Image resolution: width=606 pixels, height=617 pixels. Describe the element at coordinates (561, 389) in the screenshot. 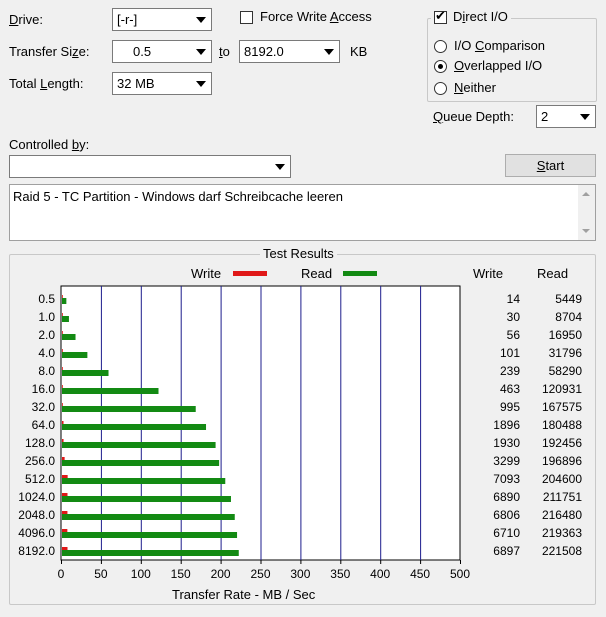

I see `read-value-cell: 120931` at that location.